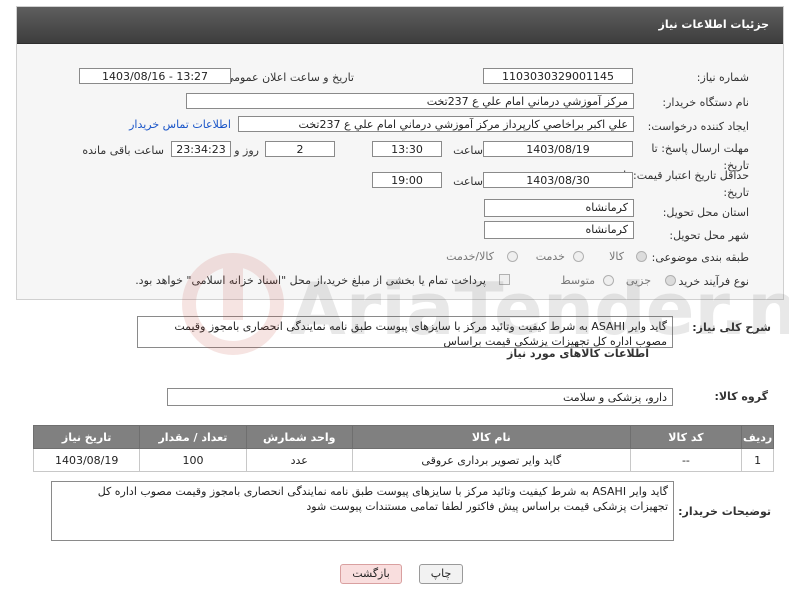 This screenshot has height=598, width=789. Describe the element at coordinates (710, 281) in the screenshot. I see `process-label: نوع فرآیند خرید :` at that location.